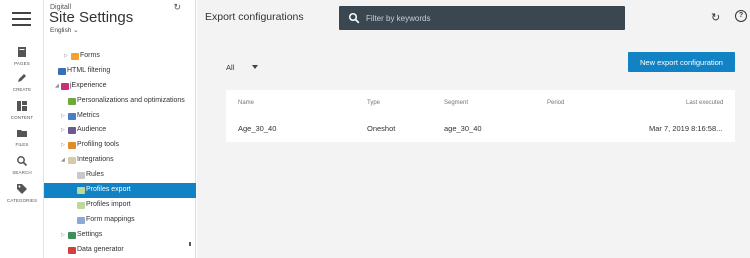 The height and width of the screenshot is (258, 750). What do you see at coordinates (22, 52) in the screenshot?
I see `pages-icon` at bounding box center [22, 52].